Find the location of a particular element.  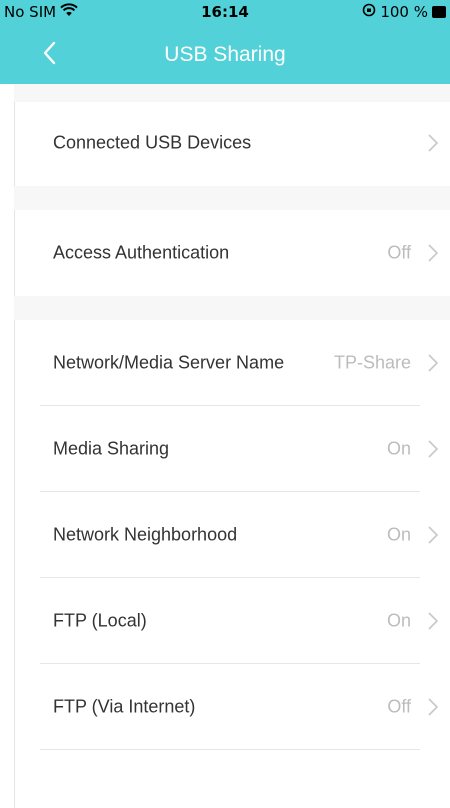

status-bar: No SIM 16:14 100 % is located at coordinates (225, 13).